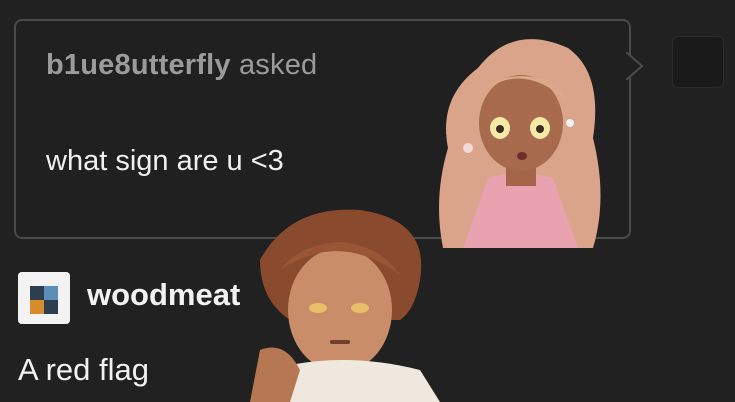 The image size is (735, 402). What do you see at coordinates (698, 62) in the screenshot?
I see `asker-avatar` at bounding box center [698, 62].